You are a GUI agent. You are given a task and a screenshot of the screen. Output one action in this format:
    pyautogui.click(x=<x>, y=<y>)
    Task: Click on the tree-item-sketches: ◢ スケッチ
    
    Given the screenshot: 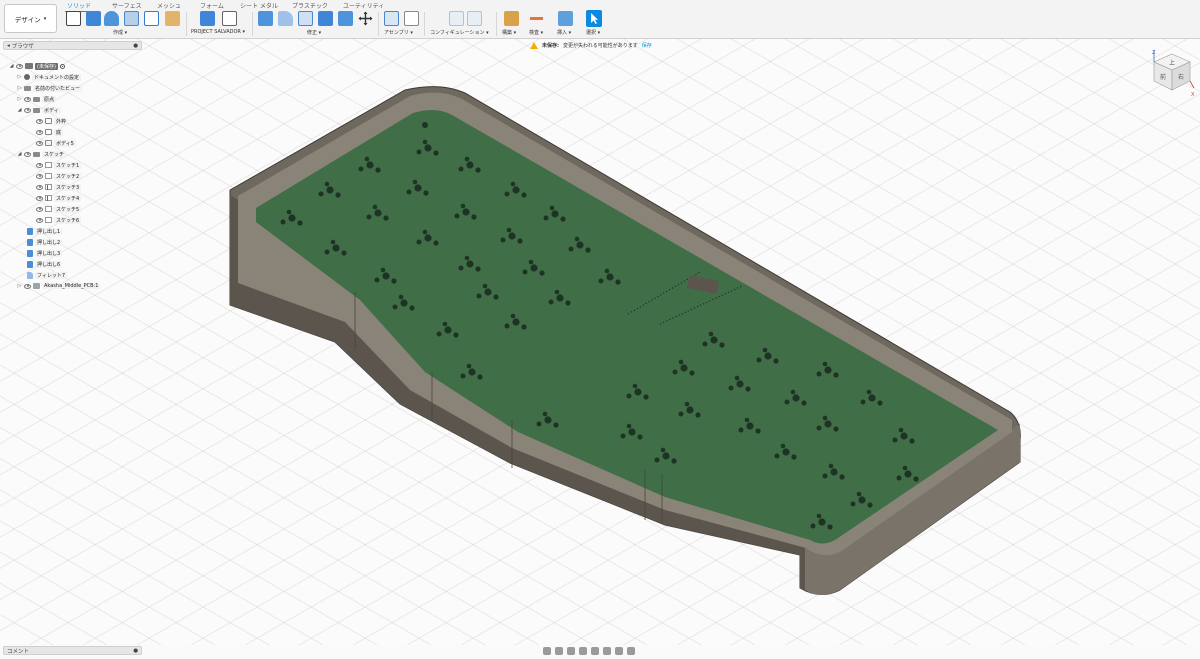 What is the action you would take?
    pyautogui.click(x=42, y=154)
    